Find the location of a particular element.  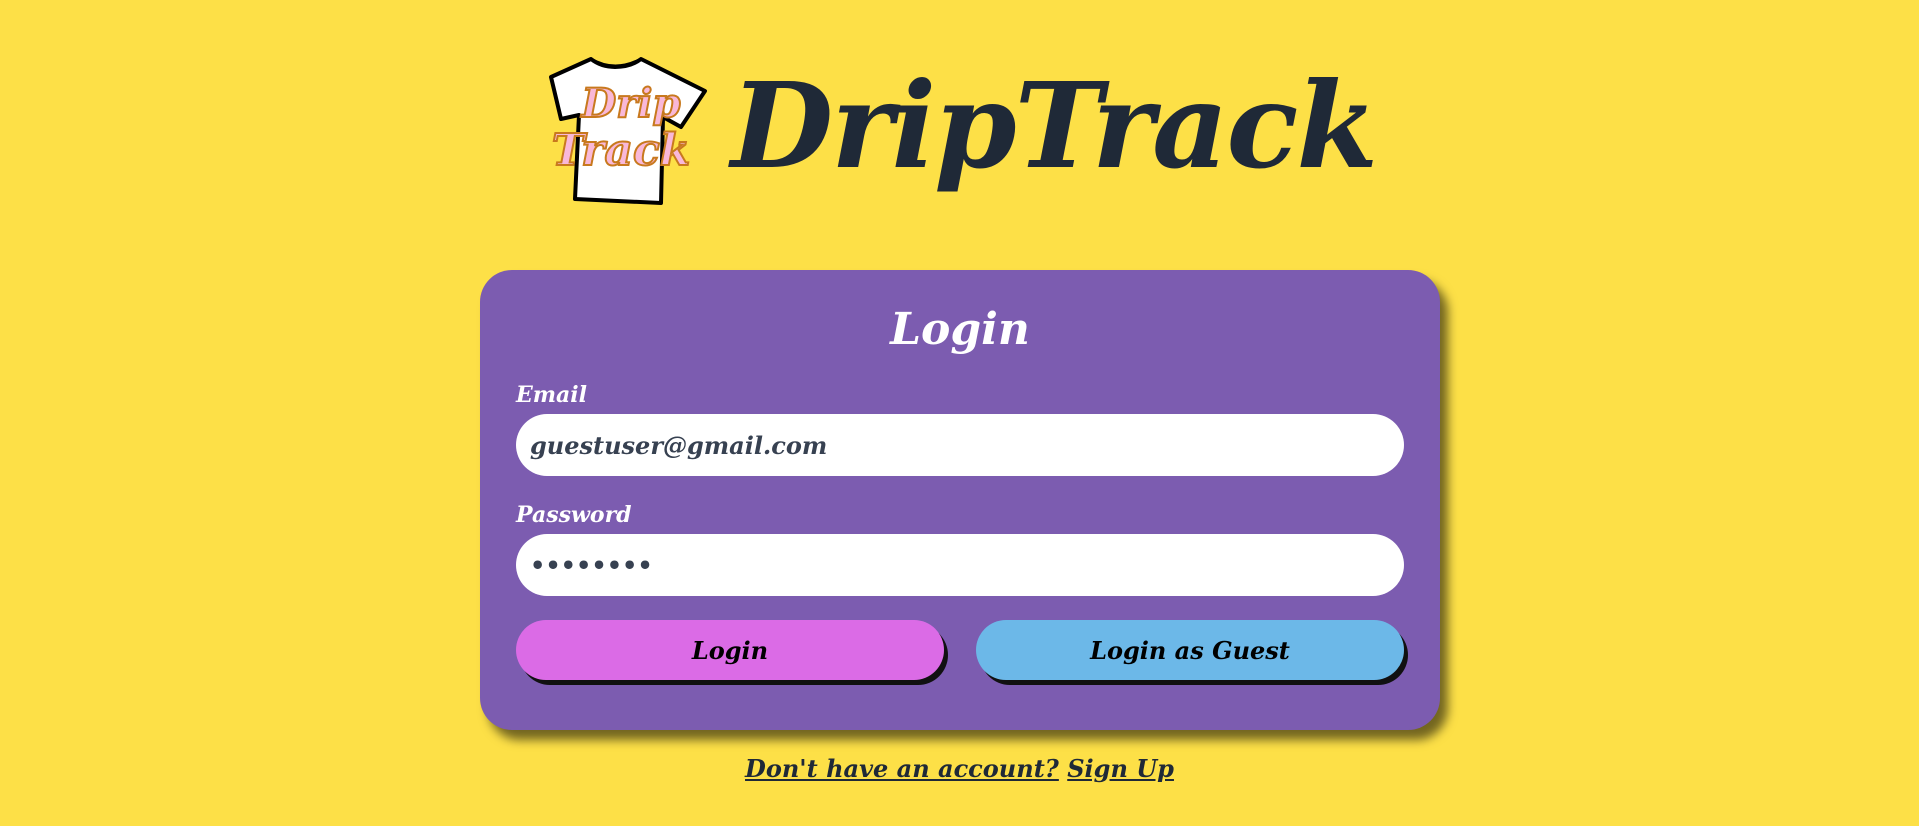

signup-prompt-row: Don't have an account? Sign Up is located at coordinates (959, 768).